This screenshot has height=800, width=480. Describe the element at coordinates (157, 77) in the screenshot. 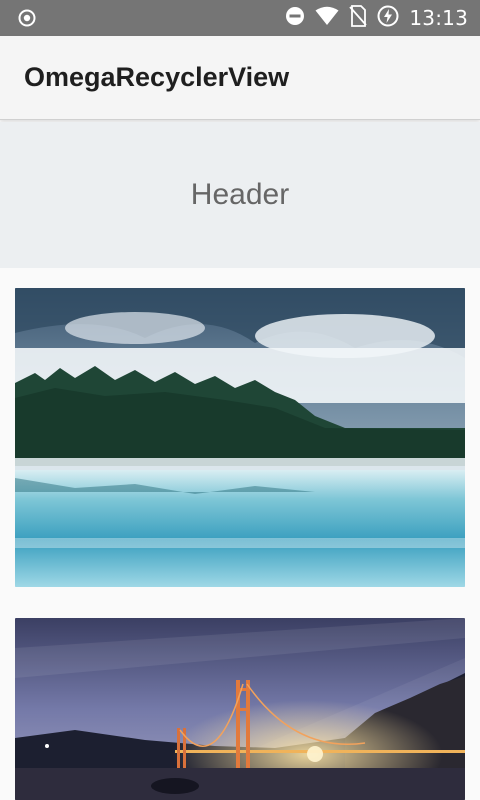

I see `app-title: OmegaRecyclerView` at that location.